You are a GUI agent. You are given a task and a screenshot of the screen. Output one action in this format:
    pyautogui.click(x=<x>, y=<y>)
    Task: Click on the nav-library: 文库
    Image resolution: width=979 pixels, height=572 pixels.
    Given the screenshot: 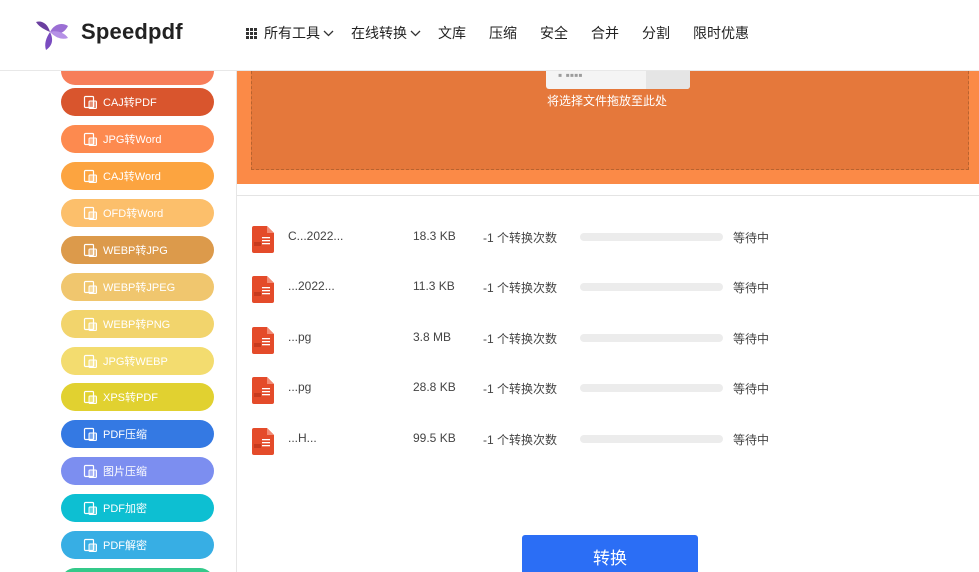 What is the action you would take?
    pyautogui.click(x=452, y=33)
    